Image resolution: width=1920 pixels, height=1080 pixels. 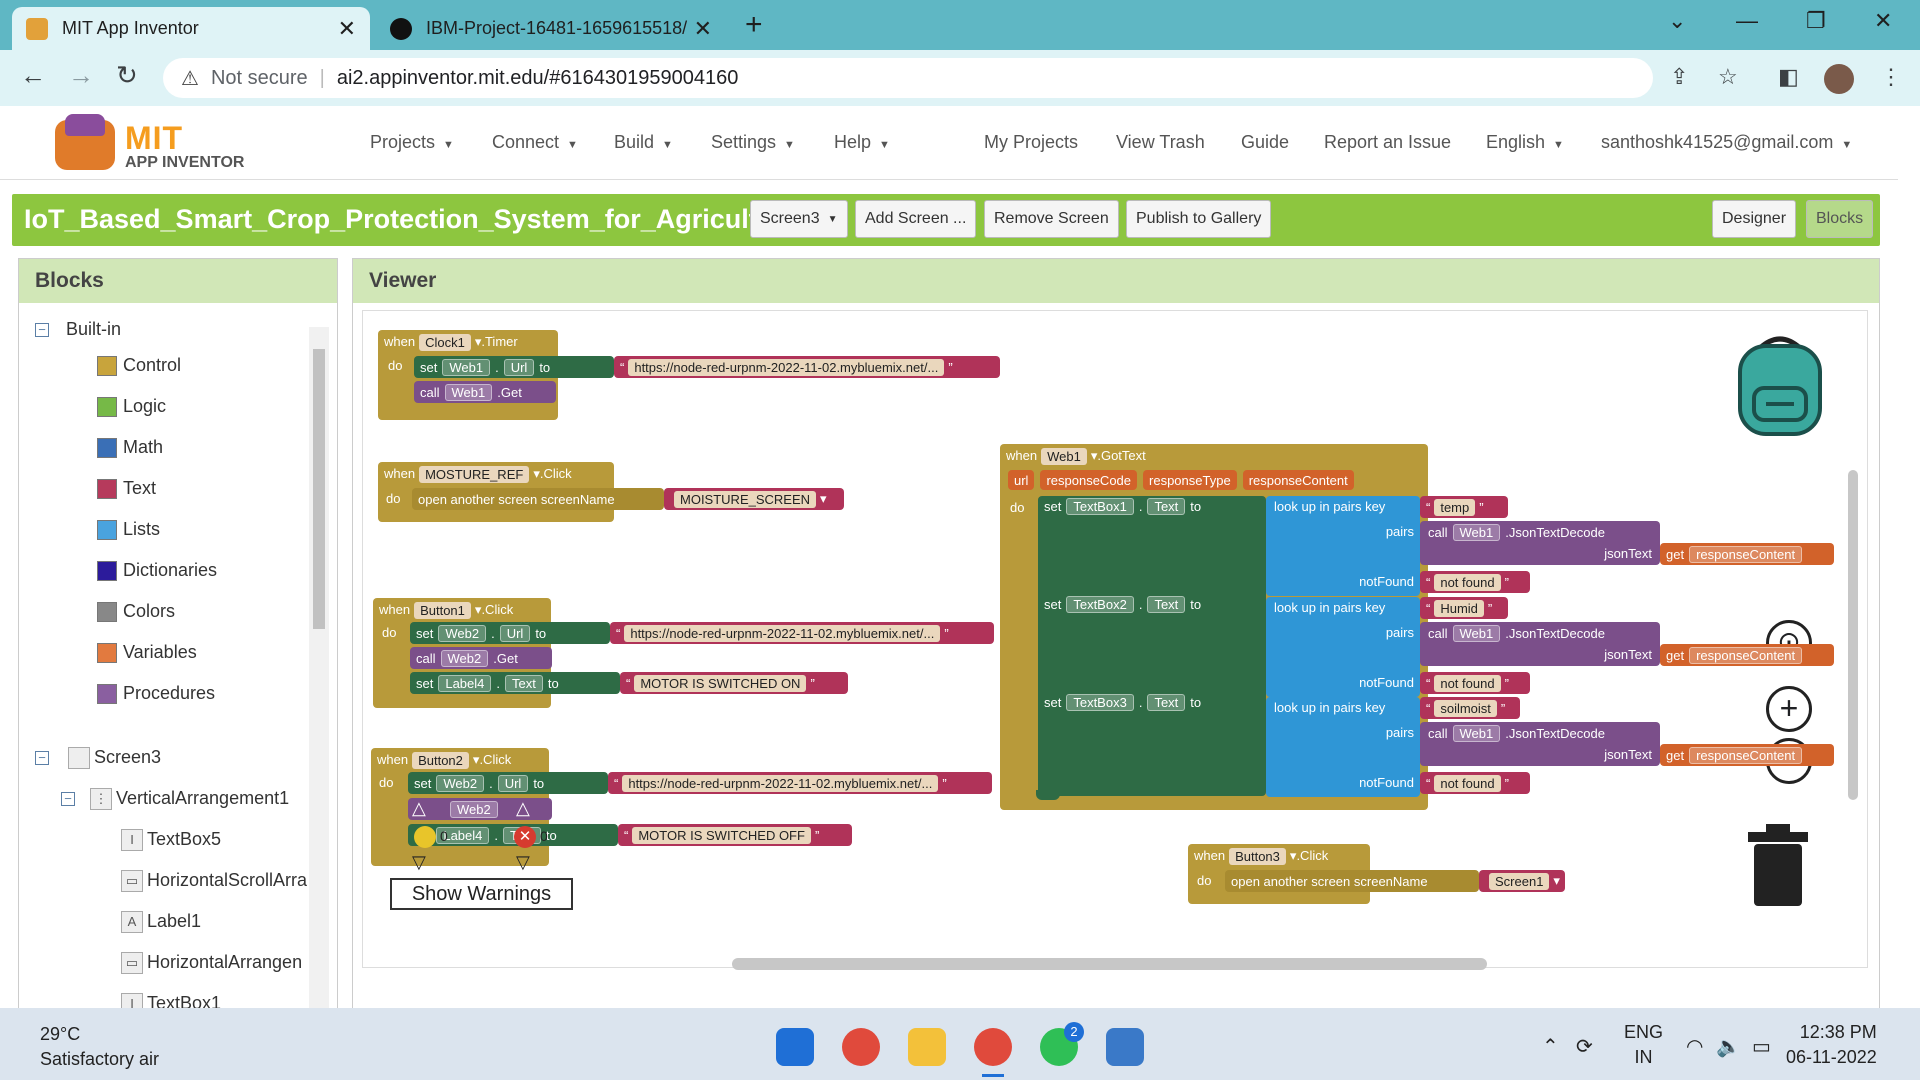 I want to click on tree-verticalarrangement1: − ⋮ VerticalArrangement1, so click(x=175, y=799).